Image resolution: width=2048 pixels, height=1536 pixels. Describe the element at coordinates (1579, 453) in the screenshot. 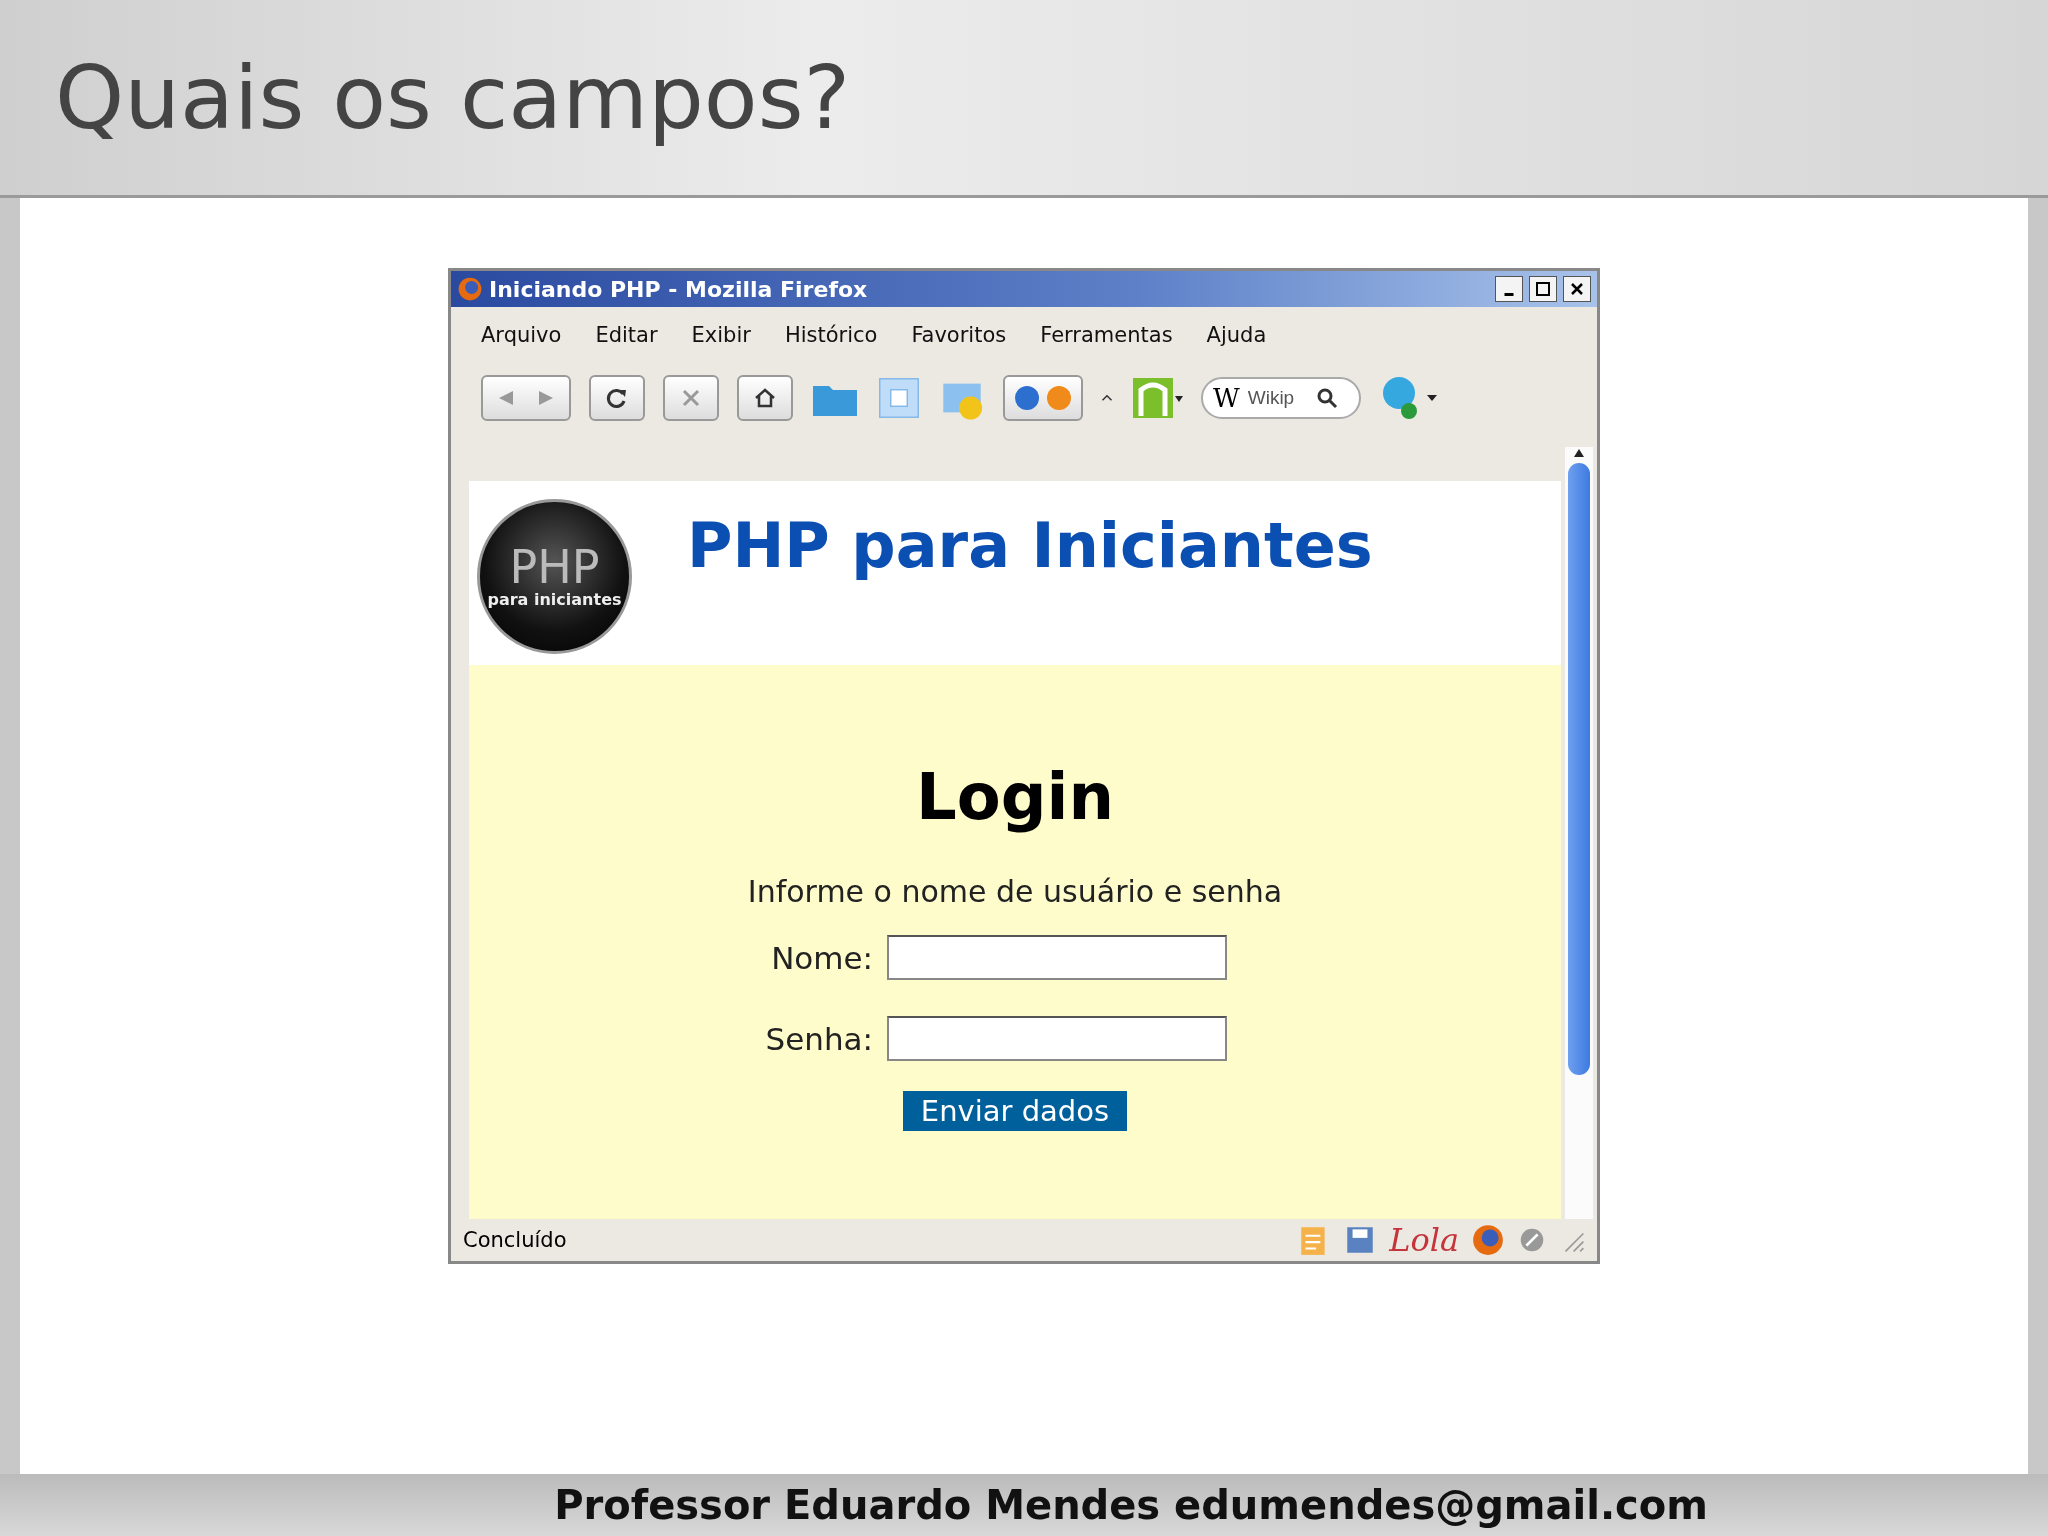

I see `scroll-up-icon` at that location.